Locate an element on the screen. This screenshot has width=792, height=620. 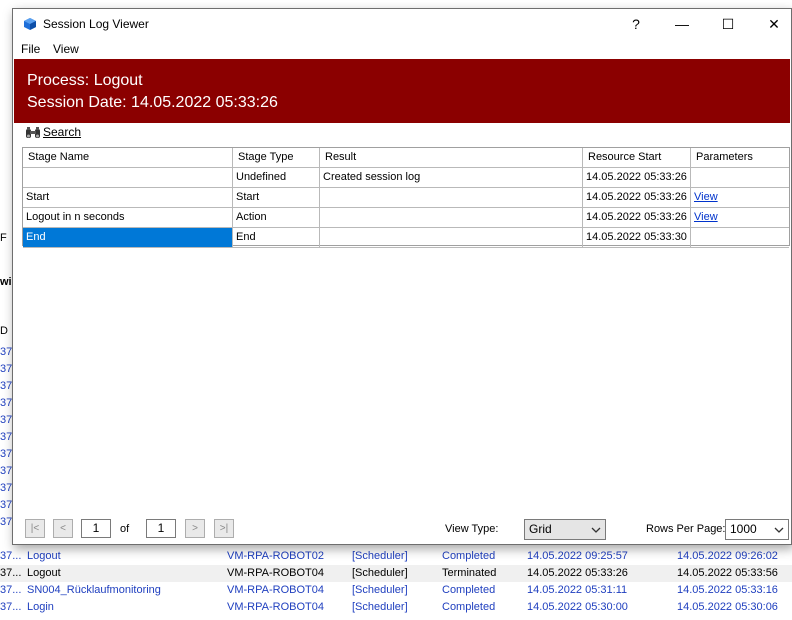
resource-cell: VM-RPA-ROBOT02 is located at coordinates (275, 556).